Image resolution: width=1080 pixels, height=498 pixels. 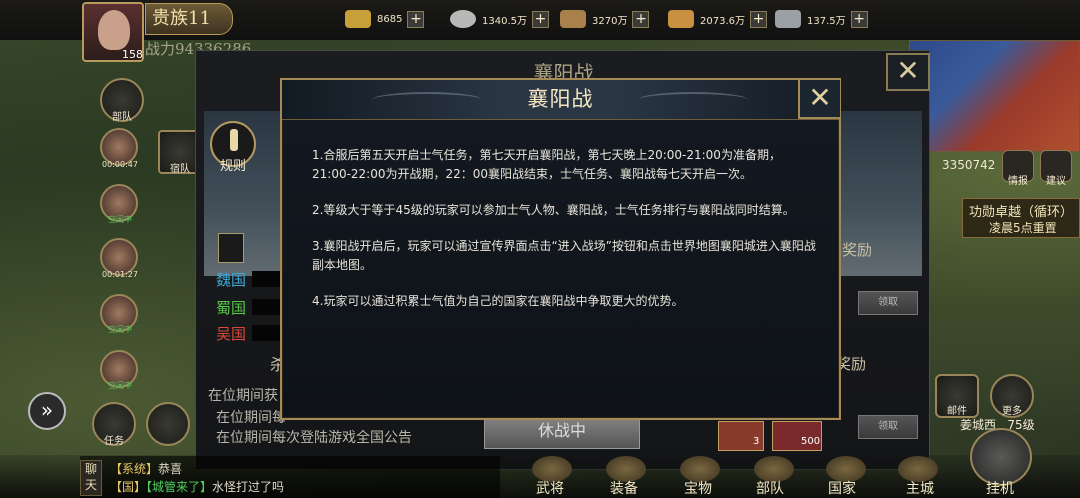 I want to click on add-iron-button: +, so click(x=859, y=19).